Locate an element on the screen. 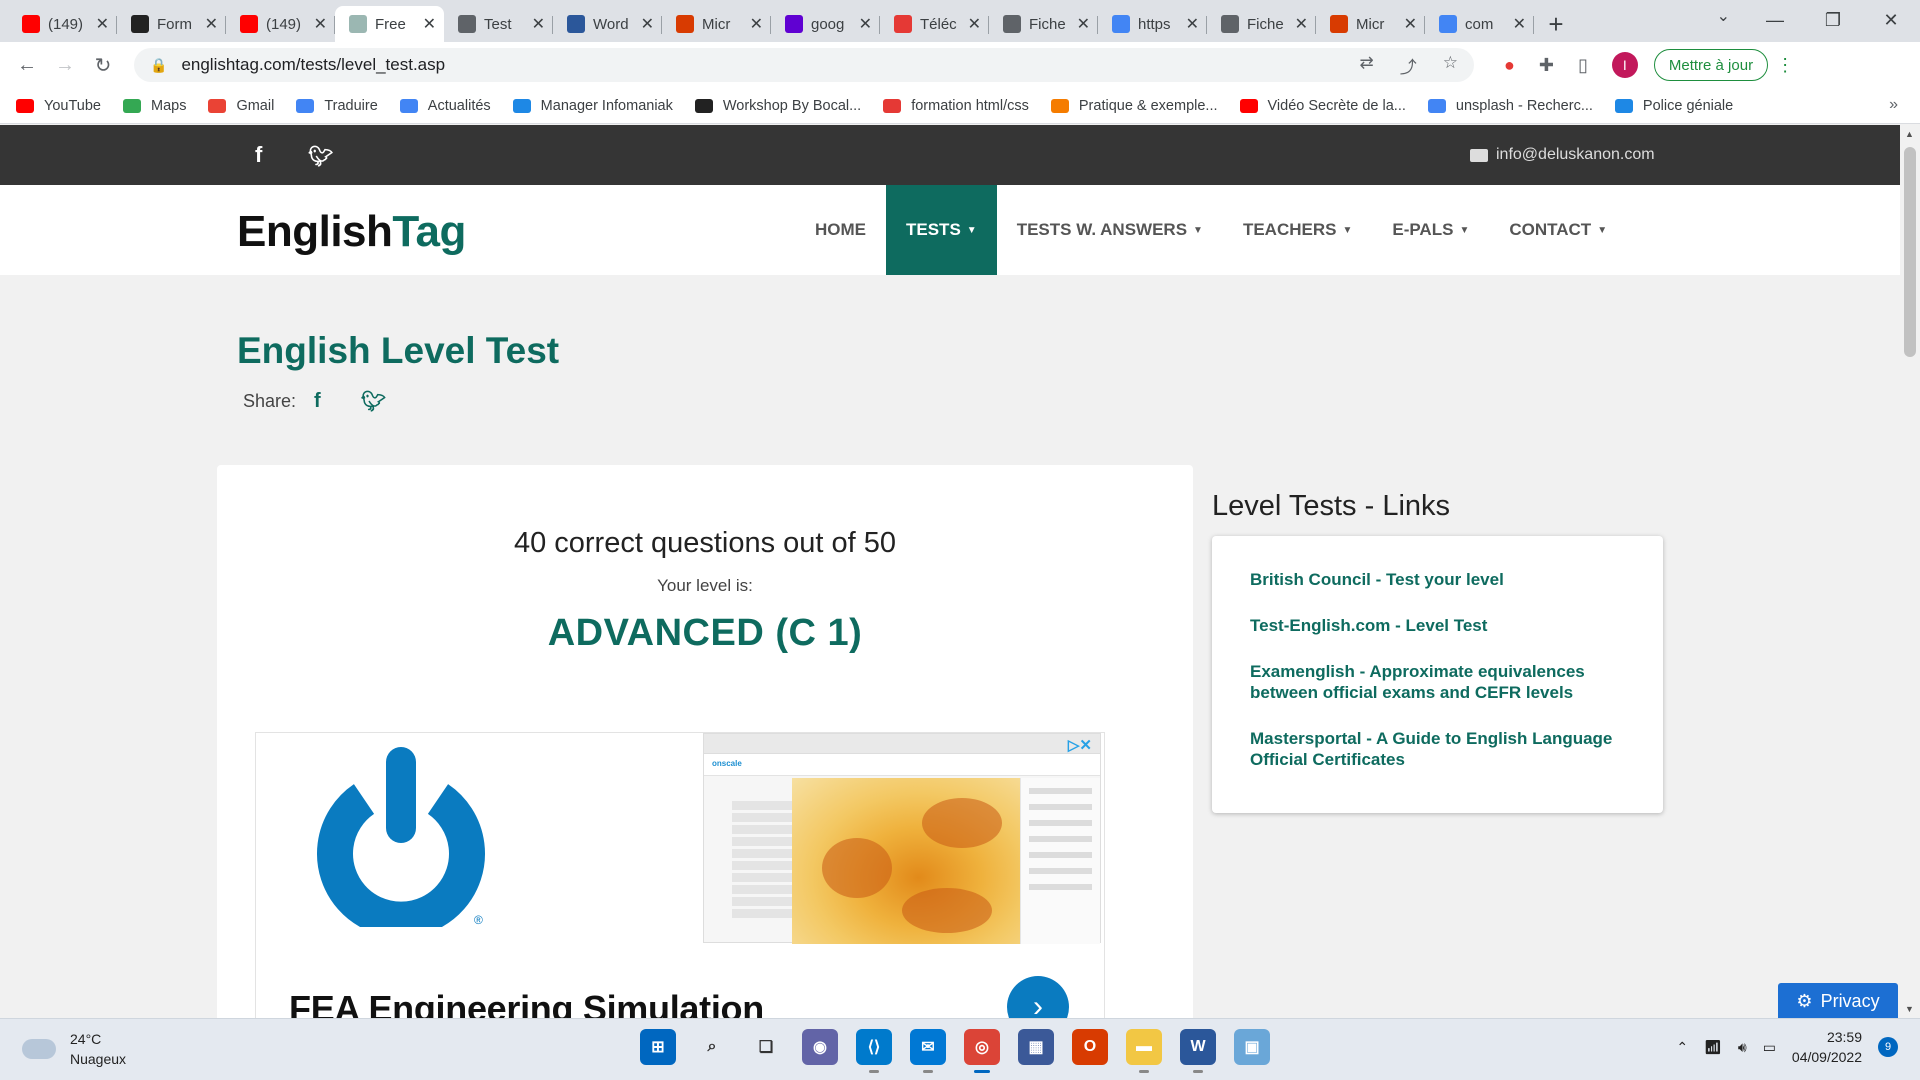 This screenshot has width=1920, height=1080. bookmark-item: Police géniale is located at coordinates (1673, 106).